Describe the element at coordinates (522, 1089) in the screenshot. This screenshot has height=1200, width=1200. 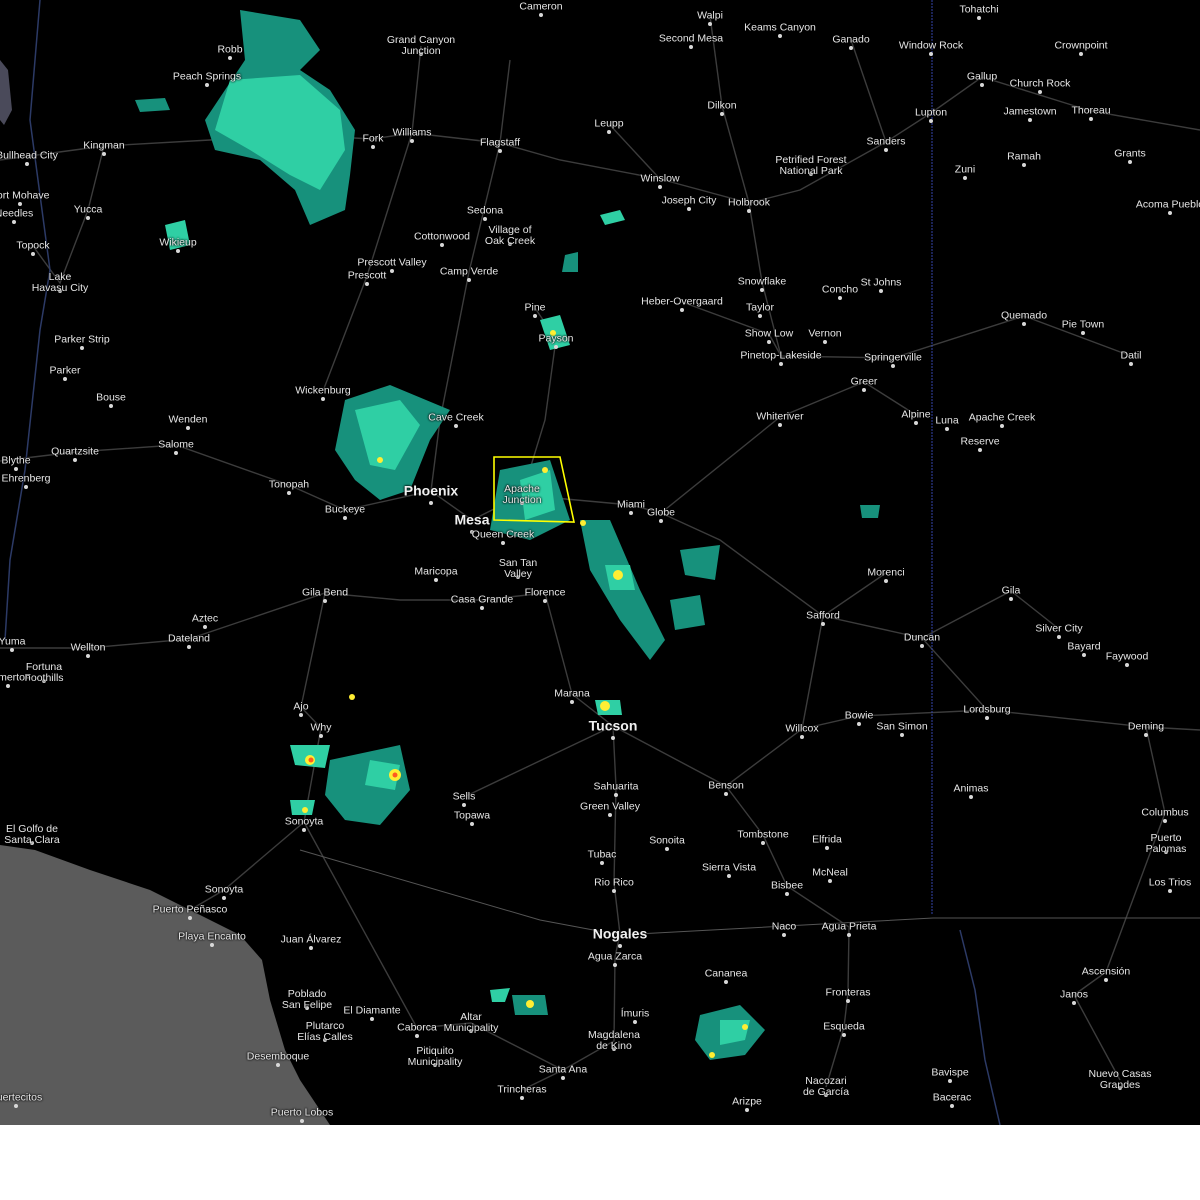
I see `place-label: Trincheras` at that location.